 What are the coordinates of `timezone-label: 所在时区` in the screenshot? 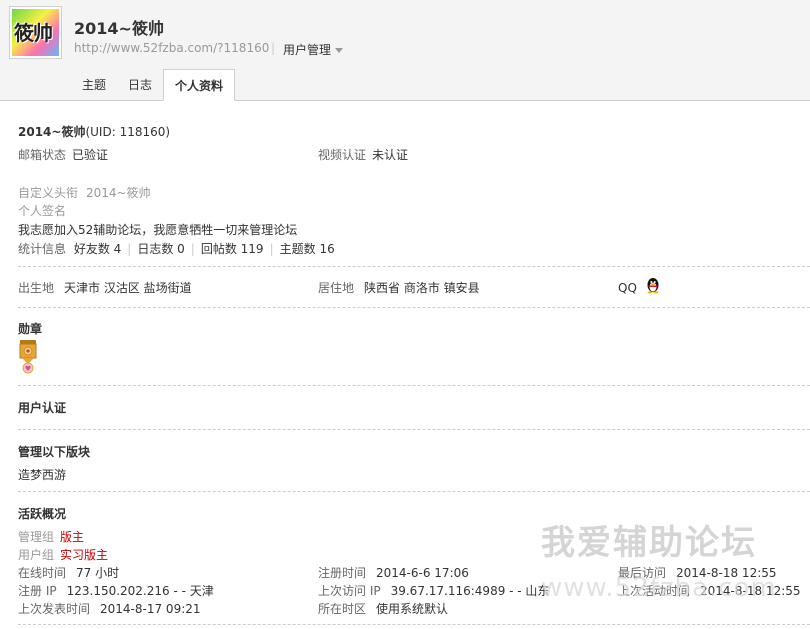 It's located at (342, 609).